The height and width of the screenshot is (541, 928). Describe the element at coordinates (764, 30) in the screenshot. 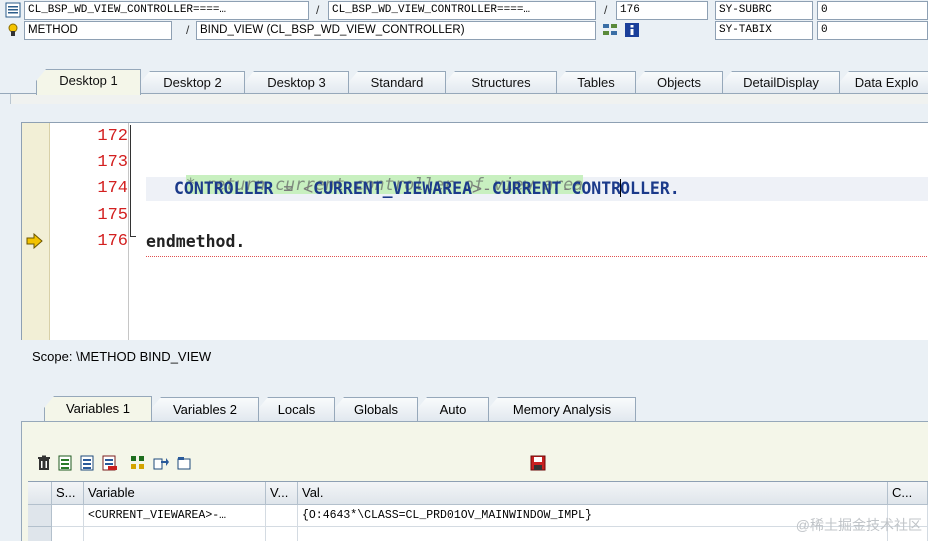

I see `sy-tabix-label: SY-TABIX` at that location.